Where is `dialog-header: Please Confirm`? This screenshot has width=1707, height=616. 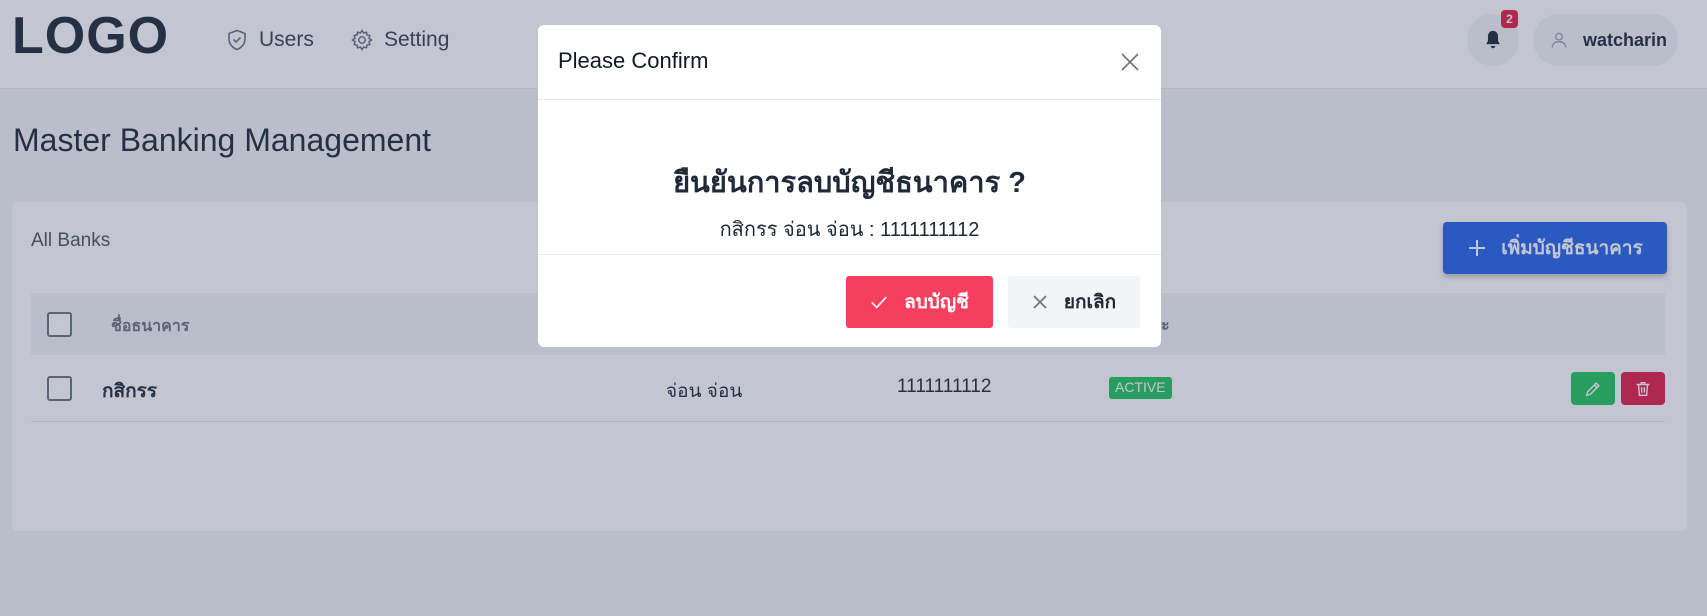
dialog-header: Please Confirm is located at coordinates (849, 62).